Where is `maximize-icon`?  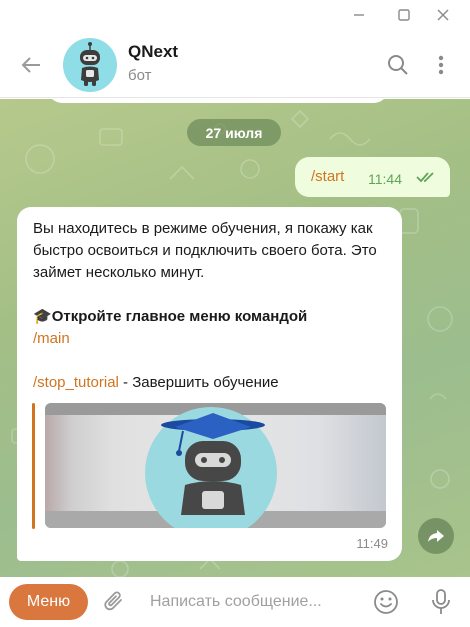 maximize-icon is located at coordinates (404, 15).